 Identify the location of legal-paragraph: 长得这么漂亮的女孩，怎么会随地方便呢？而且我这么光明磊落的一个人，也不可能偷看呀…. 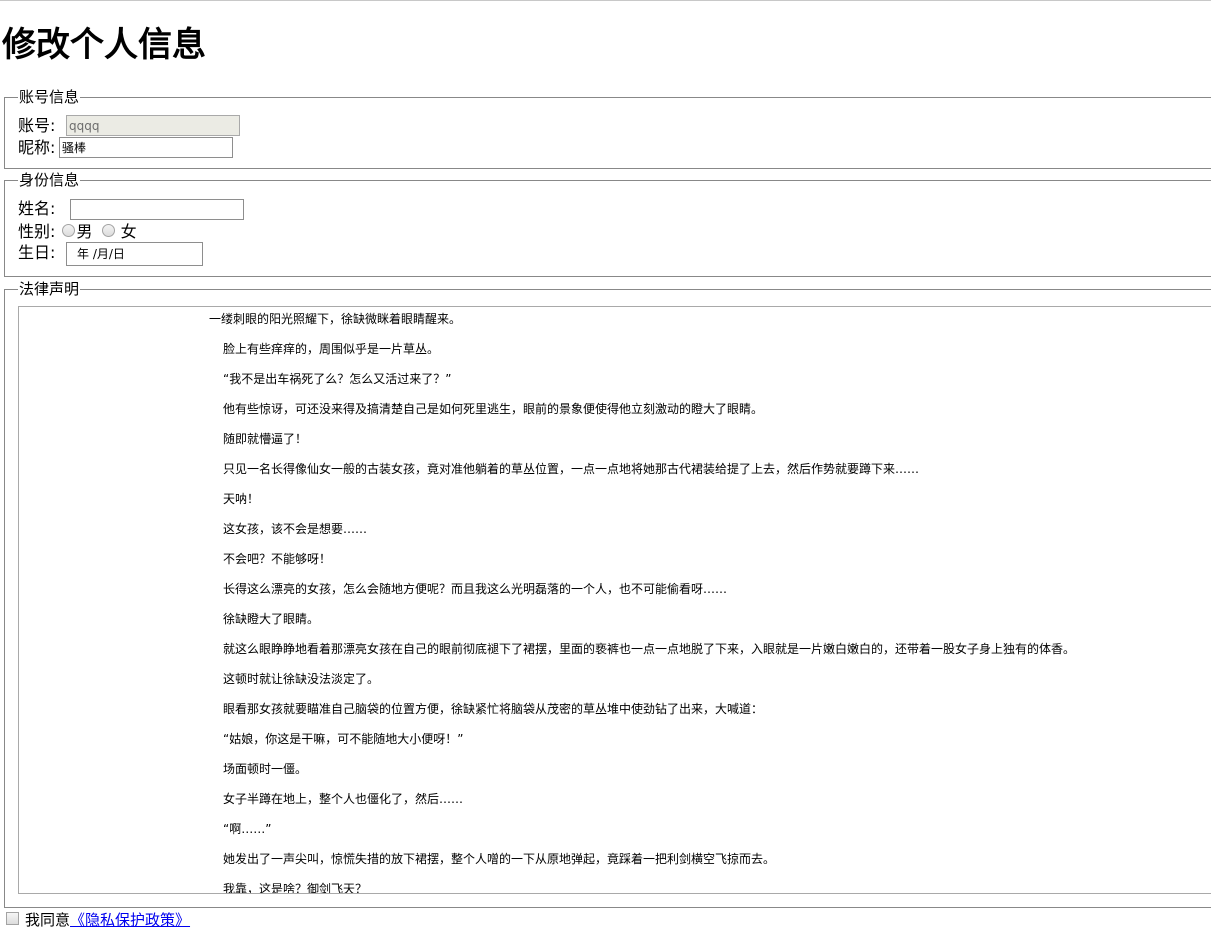
(475, 589).